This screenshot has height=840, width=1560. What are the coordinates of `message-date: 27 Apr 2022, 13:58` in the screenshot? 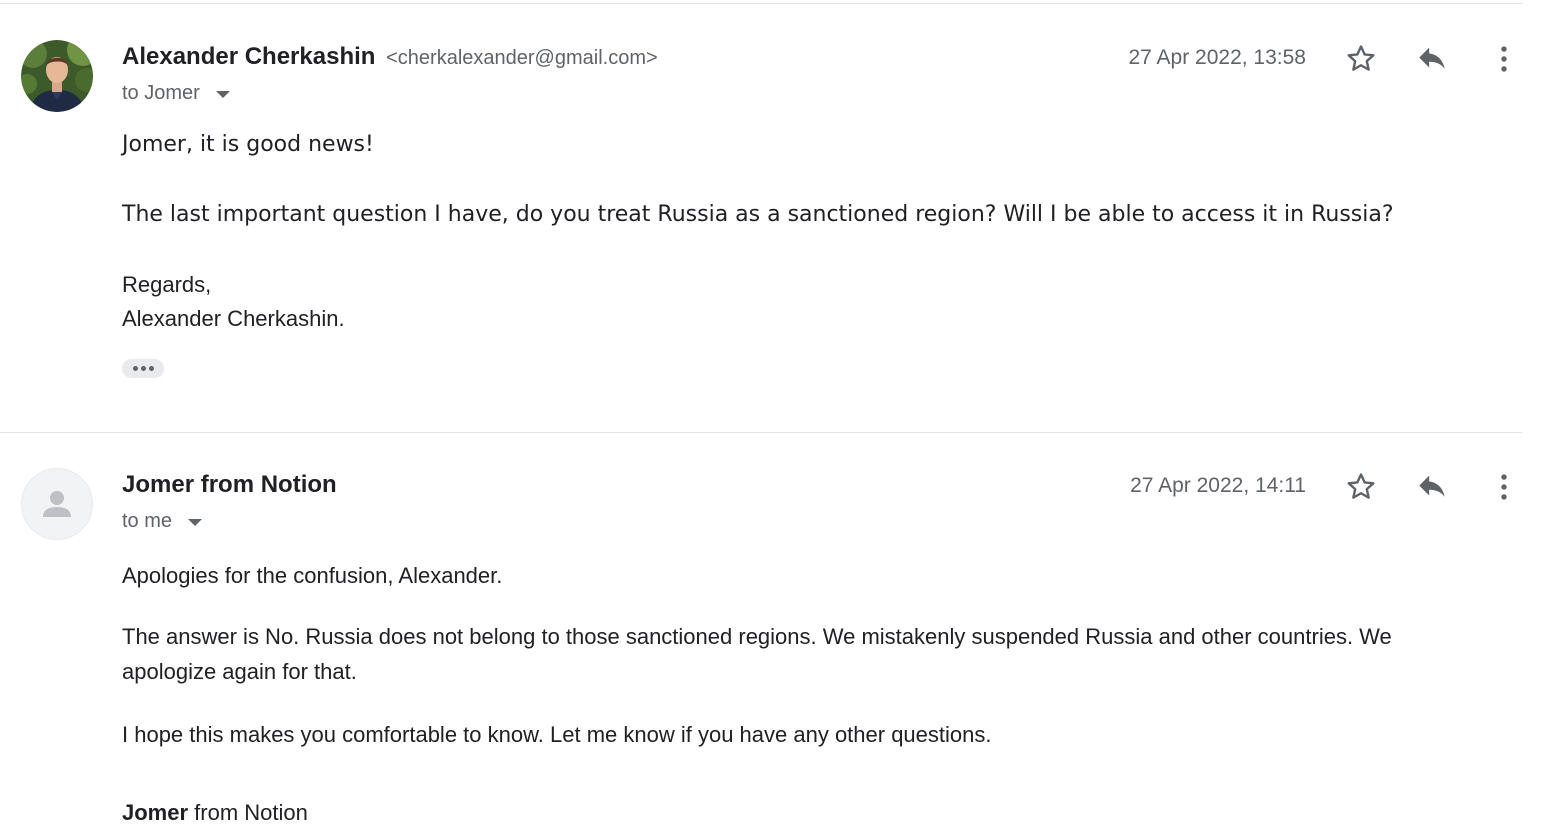 It's located at (1217, 57).